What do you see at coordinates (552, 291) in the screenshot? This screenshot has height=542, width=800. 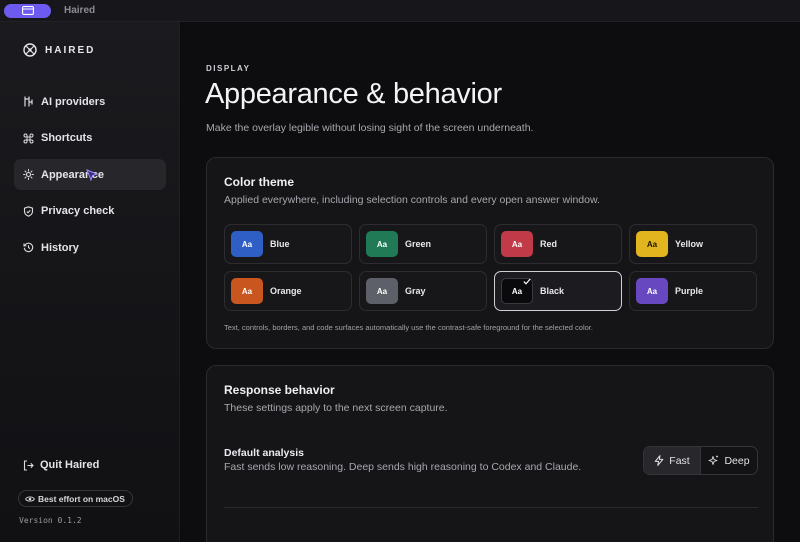 I see `swatch-label: Black` at bounding box center [552, 291].